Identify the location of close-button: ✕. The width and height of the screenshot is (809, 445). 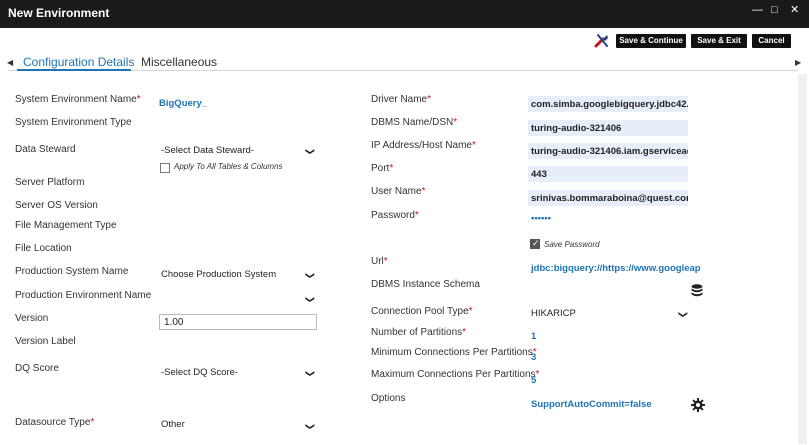
(794, 10).